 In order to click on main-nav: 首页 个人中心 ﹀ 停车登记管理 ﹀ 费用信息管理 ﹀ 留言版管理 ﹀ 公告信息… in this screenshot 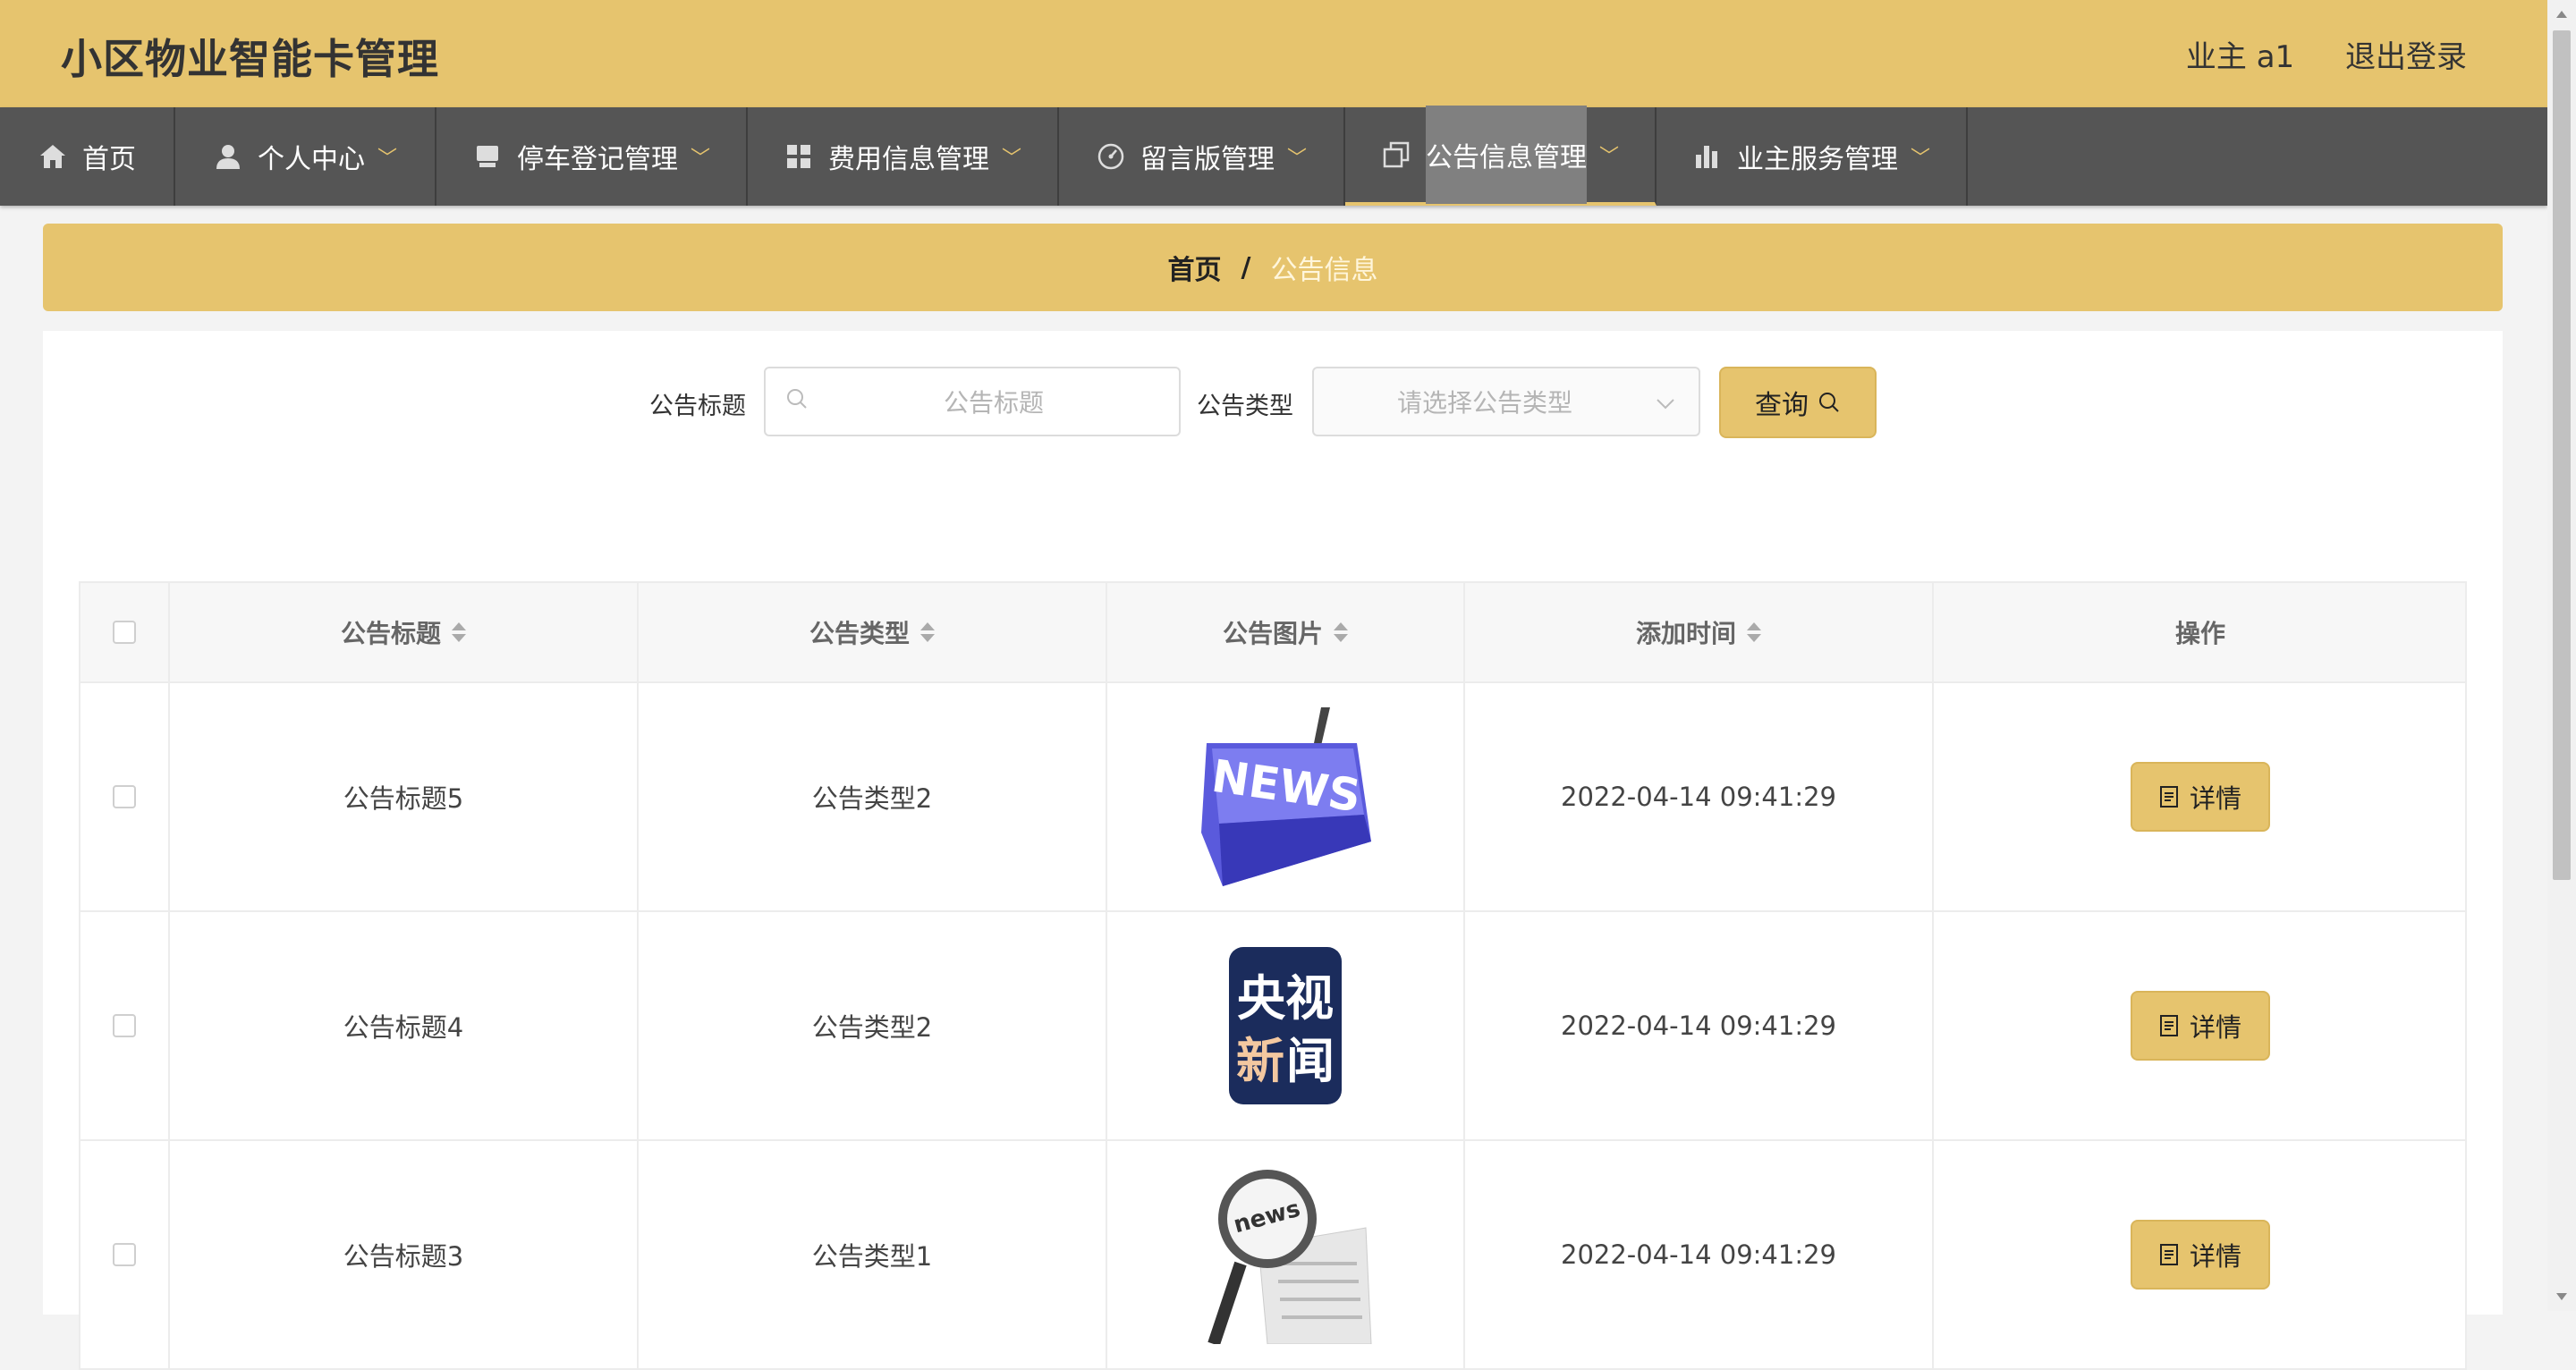, I will do `click(1273, 156)`.